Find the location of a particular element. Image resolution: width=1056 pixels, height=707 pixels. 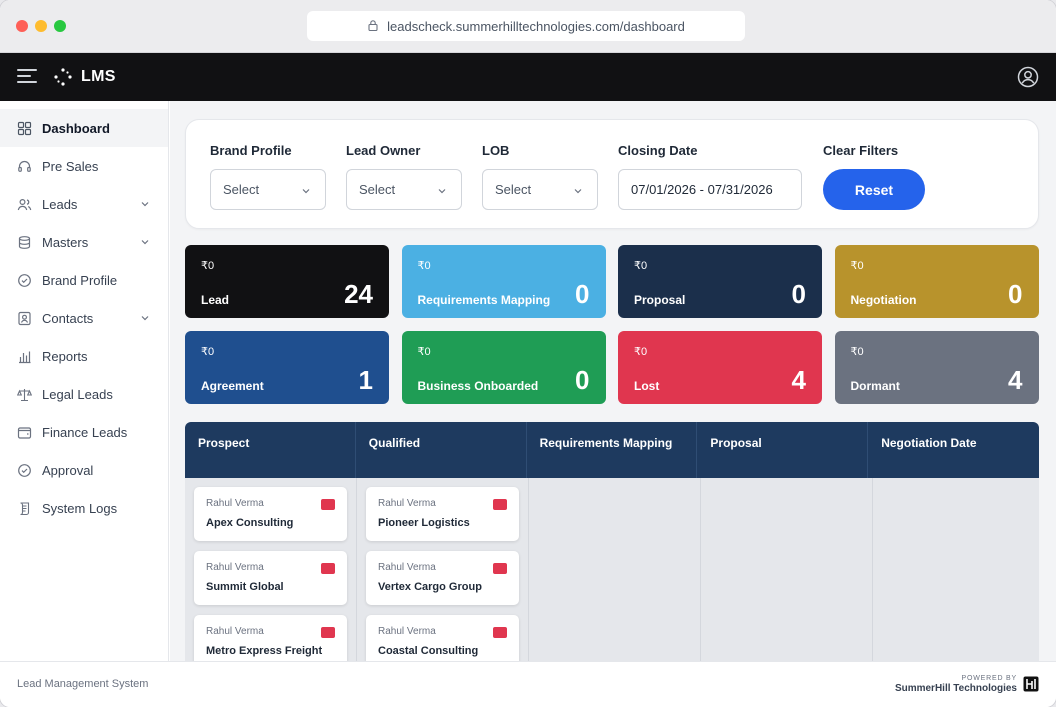

lob-select: Select is located at coordinates (540, 189).